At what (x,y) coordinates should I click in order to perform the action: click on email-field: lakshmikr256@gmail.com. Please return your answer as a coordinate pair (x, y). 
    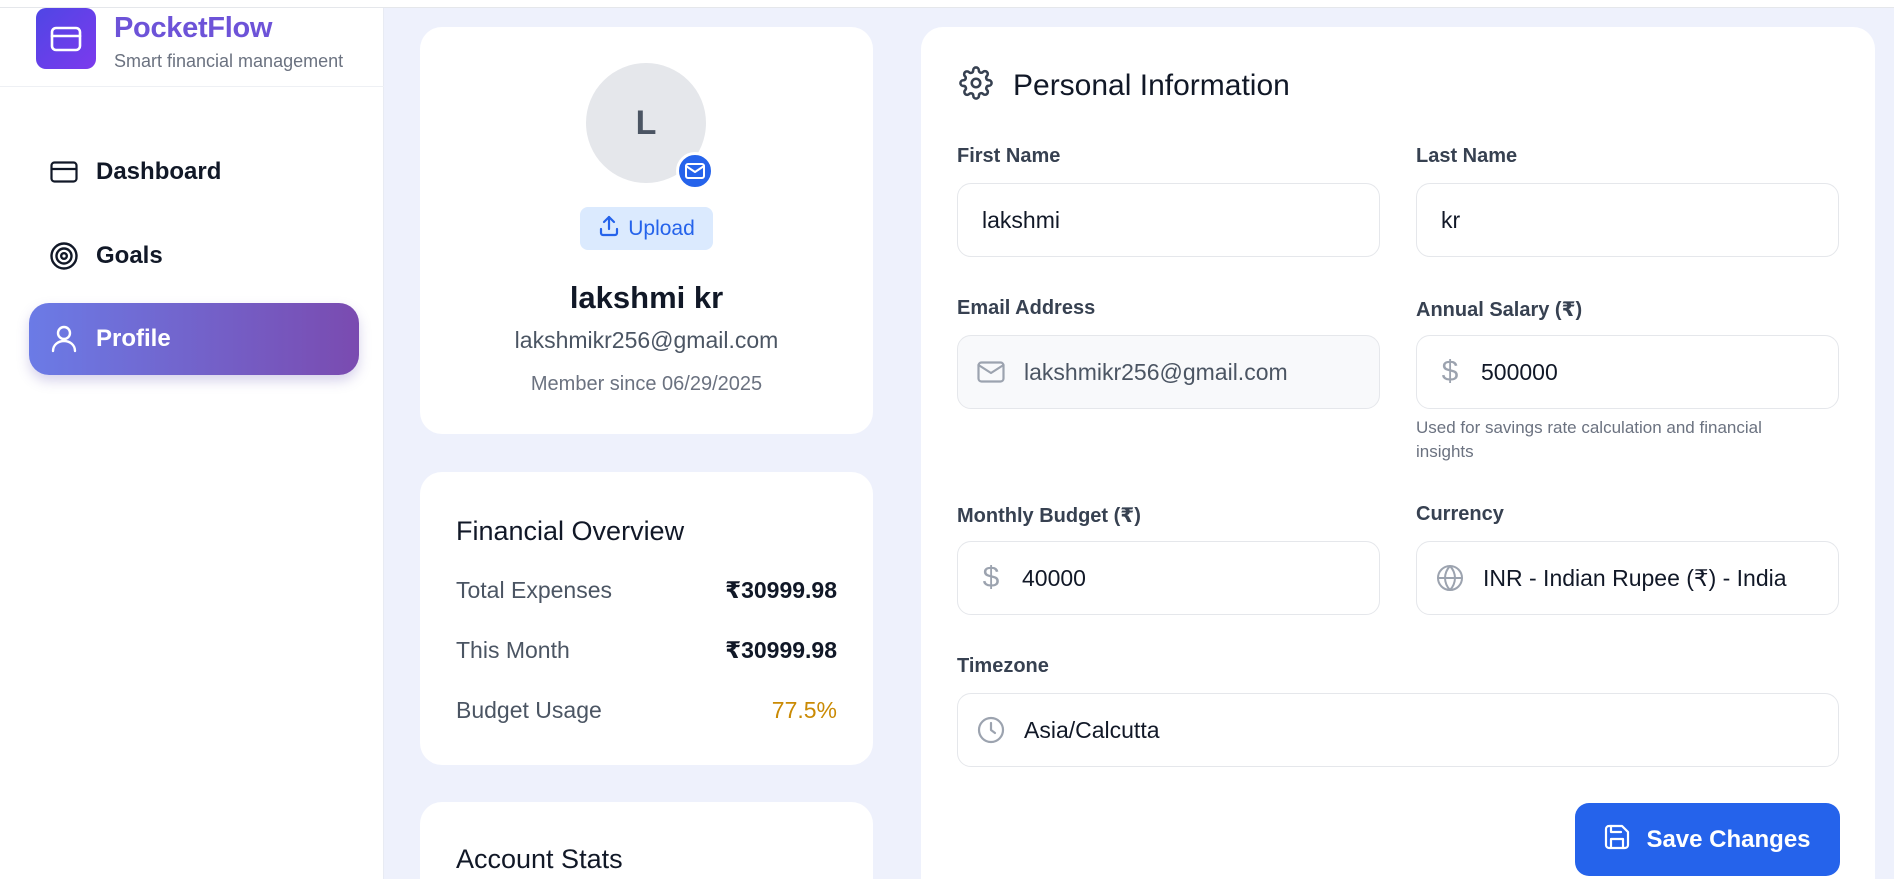
    Looking at the image, I should click on (1168, 372).